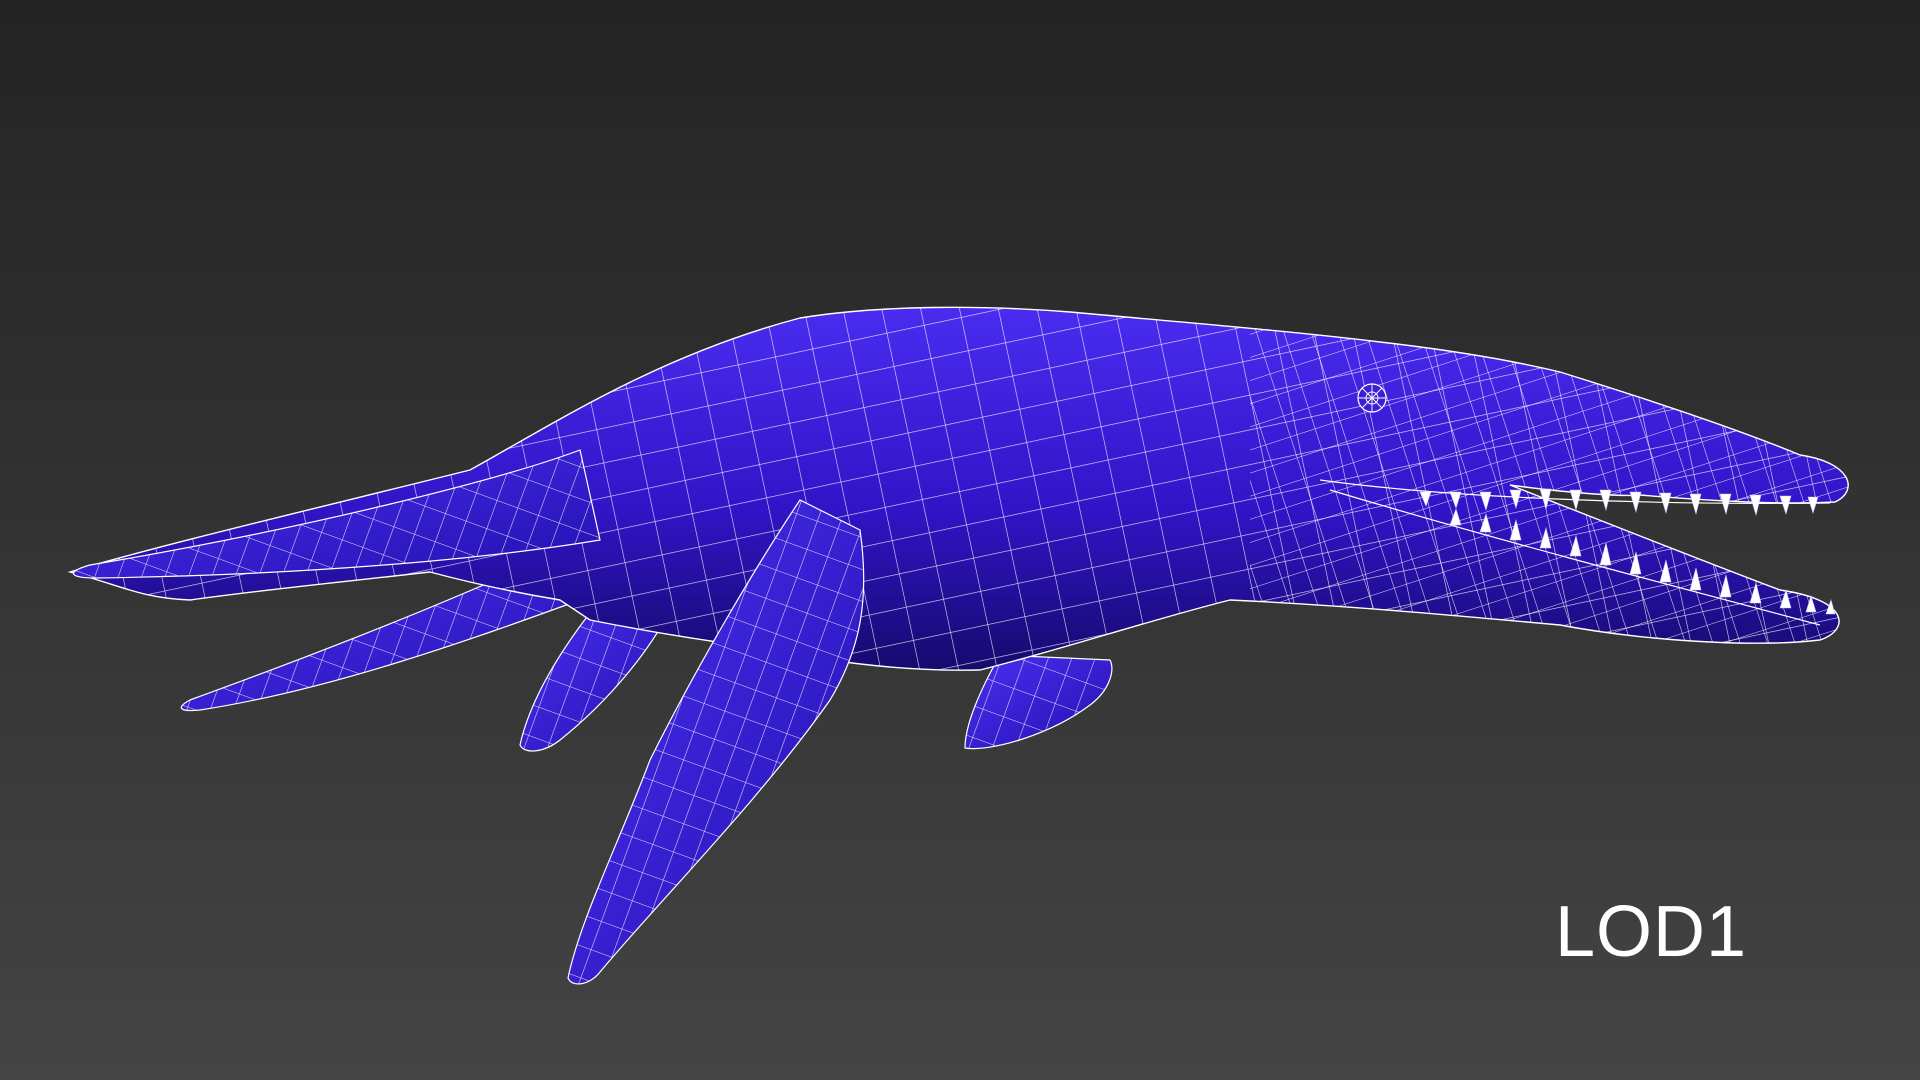  I want to click on eye, so click(1372, 398).